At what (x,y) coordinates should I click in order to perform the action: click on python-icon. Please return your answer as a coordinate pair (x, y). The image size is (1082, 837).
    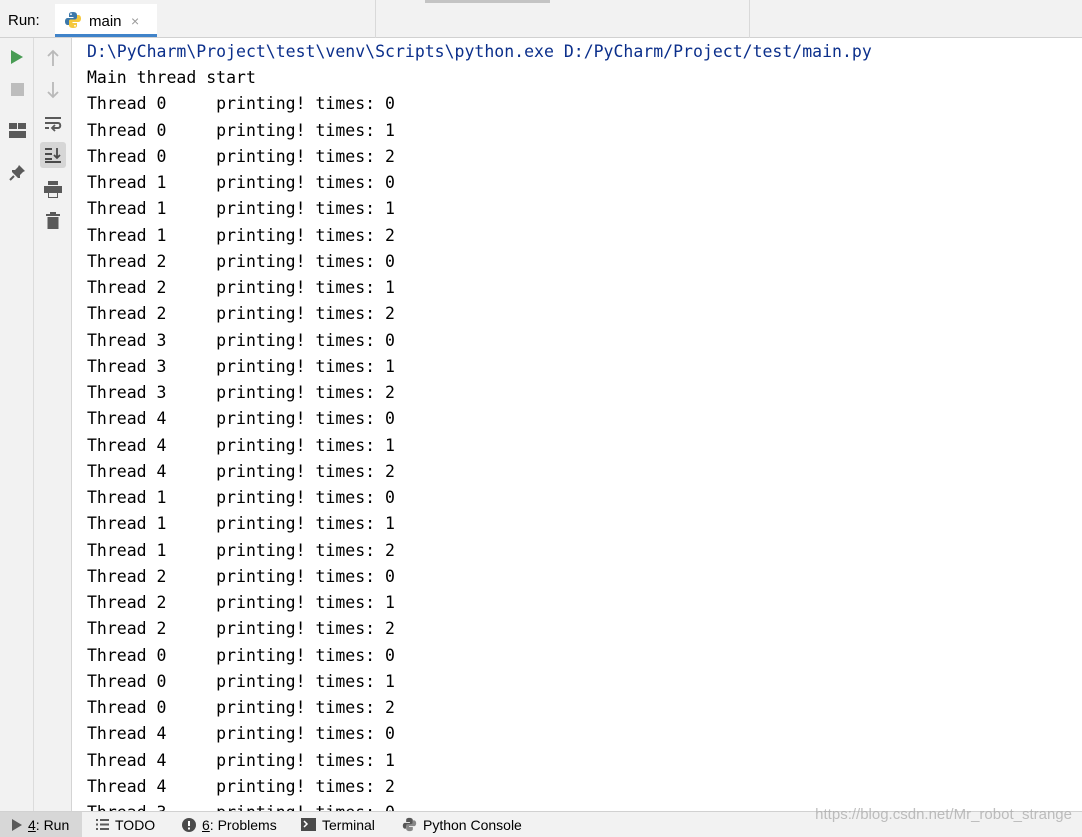
    Looking at the image, I should click on (73, 22).